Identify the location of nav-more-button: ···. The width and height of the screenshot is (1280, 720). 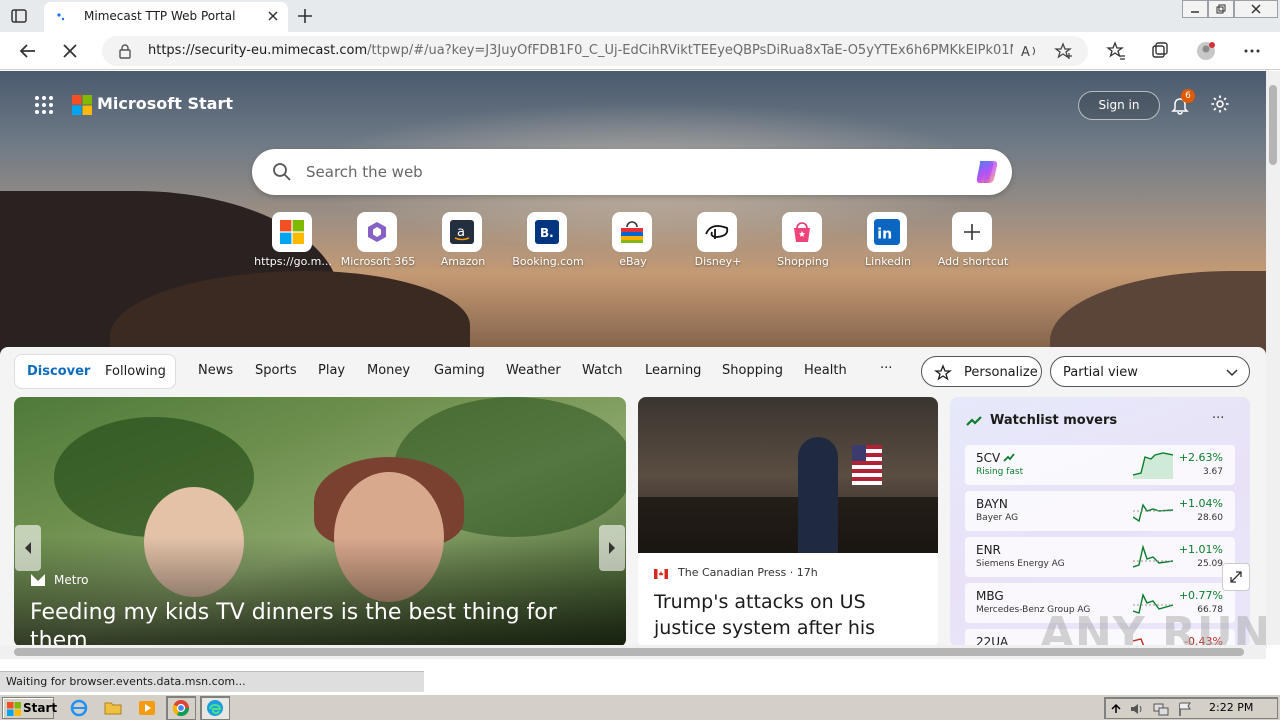
(886, 368).